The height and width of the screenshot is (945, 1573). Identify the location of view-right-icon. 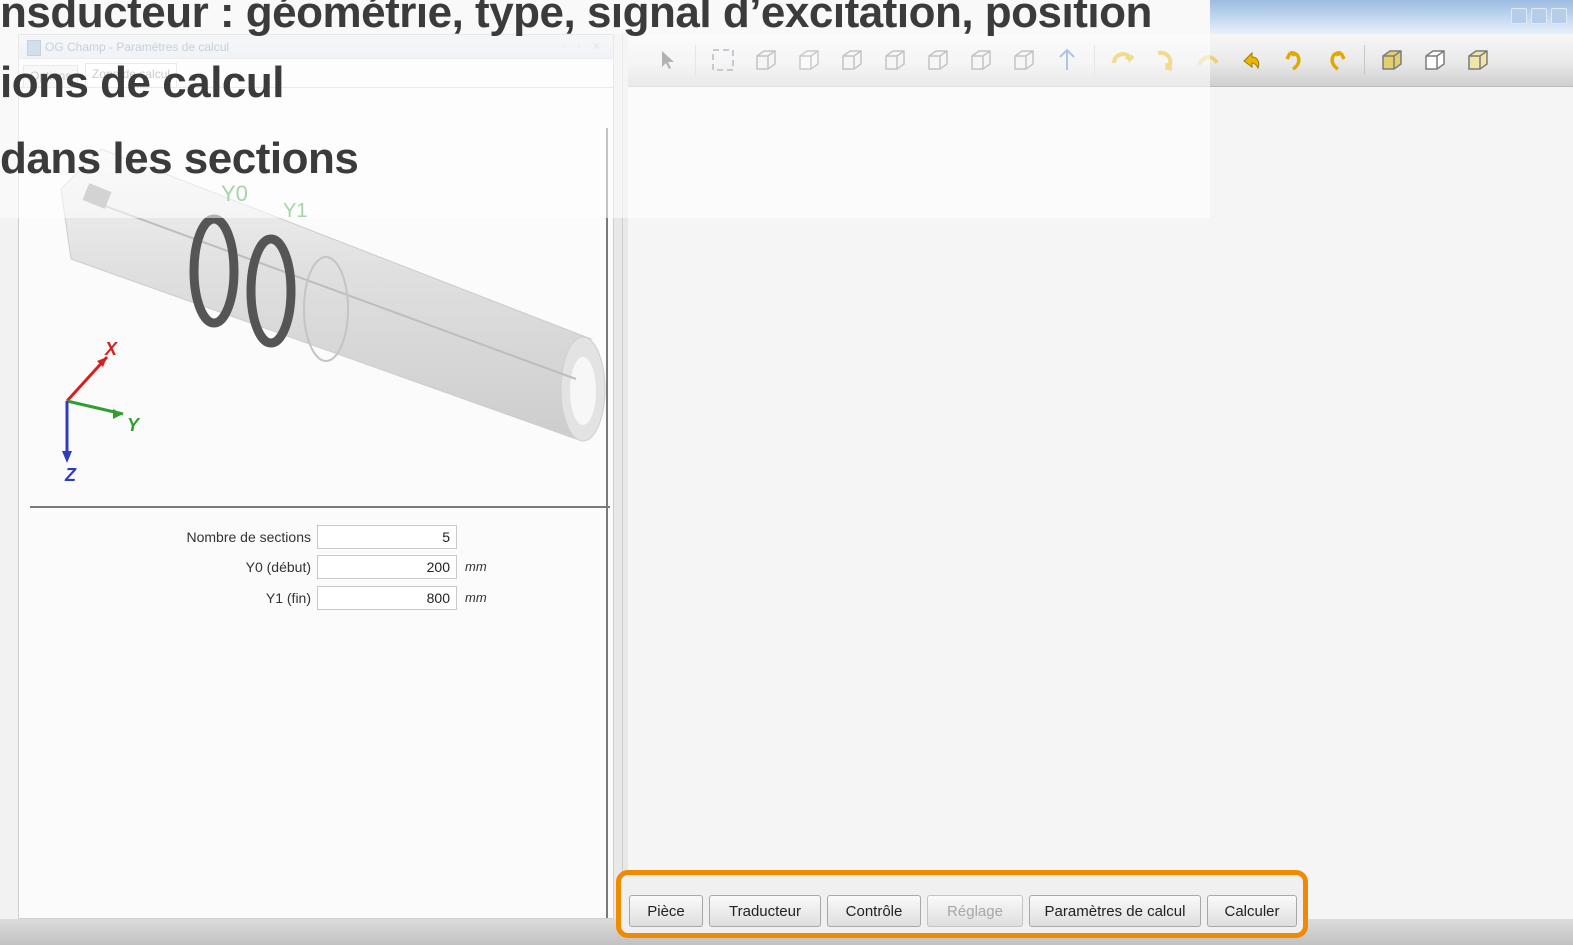
(895, 60).